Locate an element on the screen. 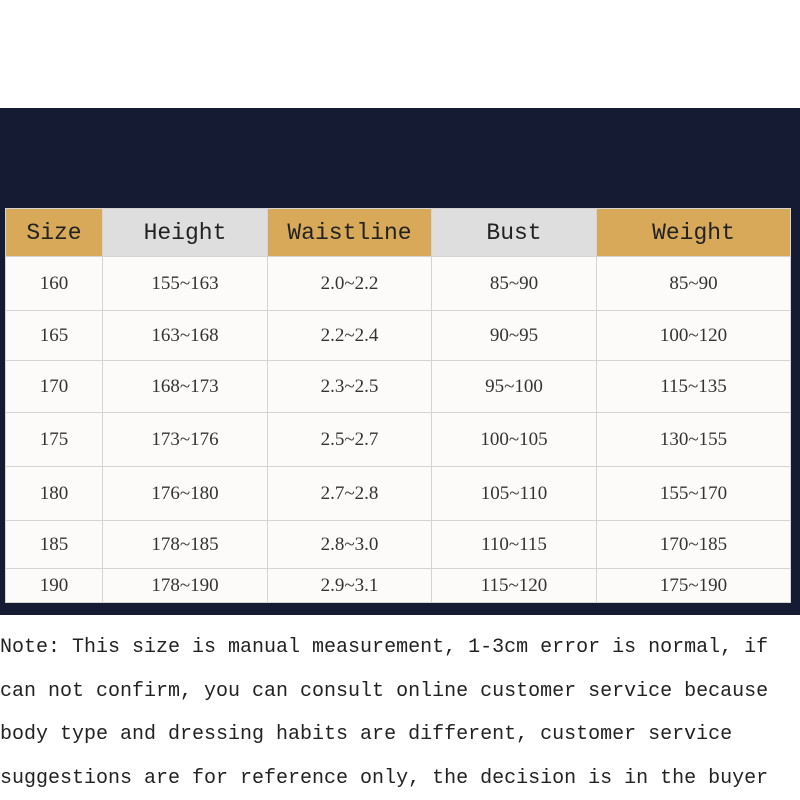 The height and width of the screenshot is (800, 800). table-row: 185 178~185 2.8~3.0 110~115 170~185 is located at coordinates (398, 544).